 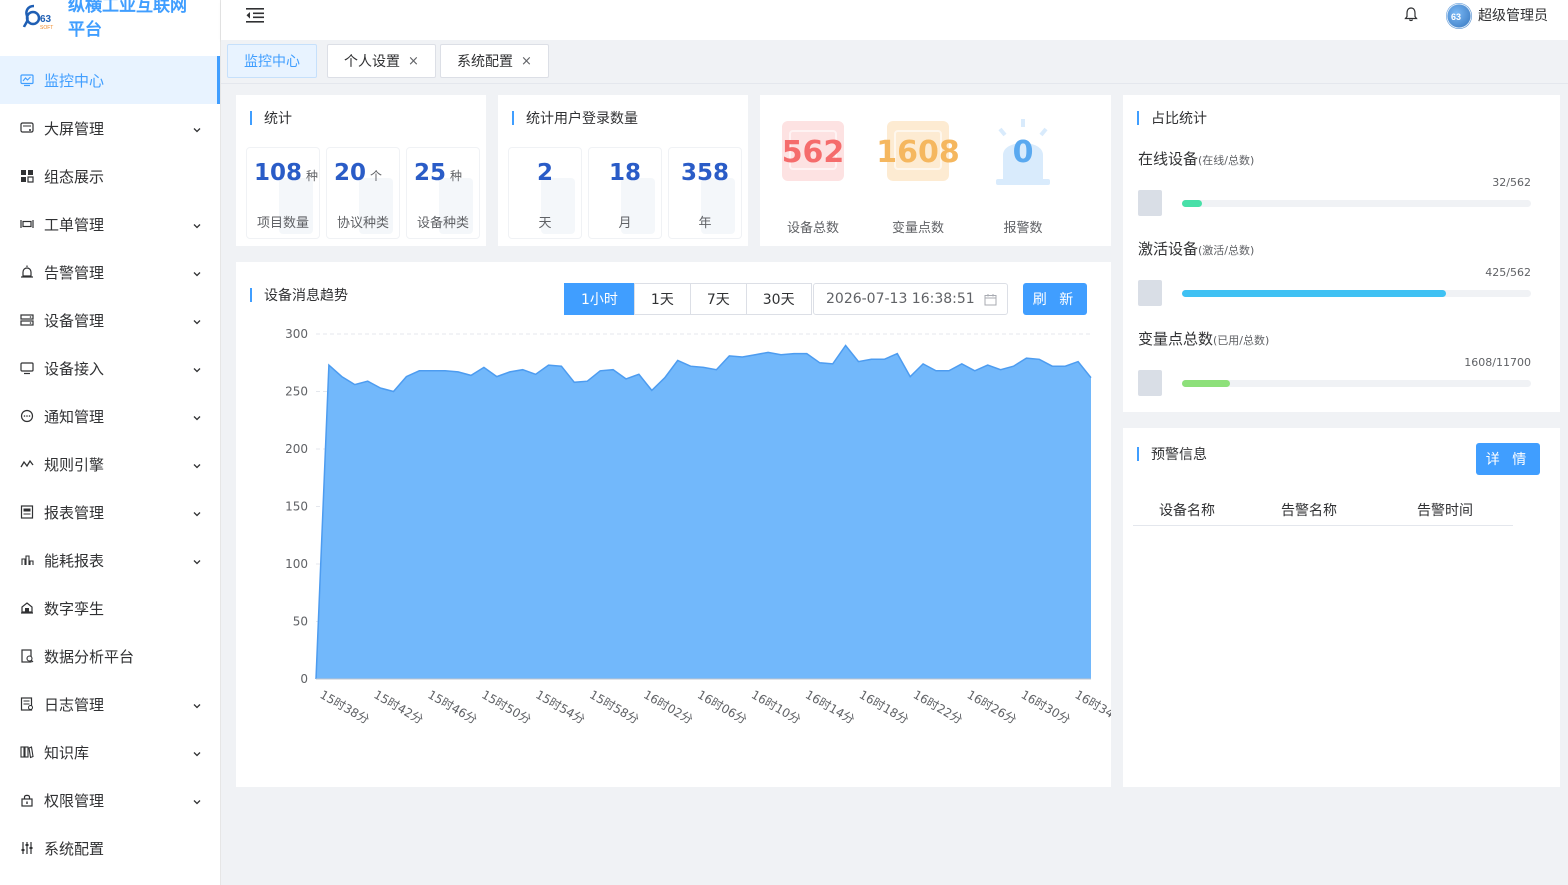 What do you see at coordinates (74, 128) in the screenshot?
I see `sidebar-item-label: 大屏管理` at bounding box center [74, 128].